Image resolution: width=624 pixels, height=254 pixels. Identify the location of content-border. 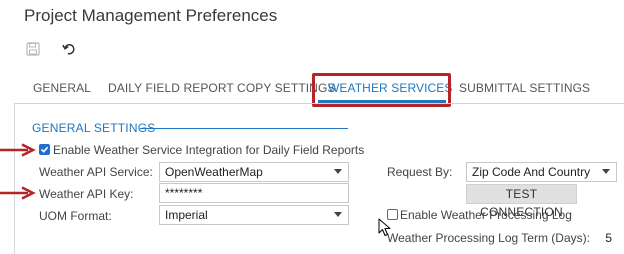
(14, 179).